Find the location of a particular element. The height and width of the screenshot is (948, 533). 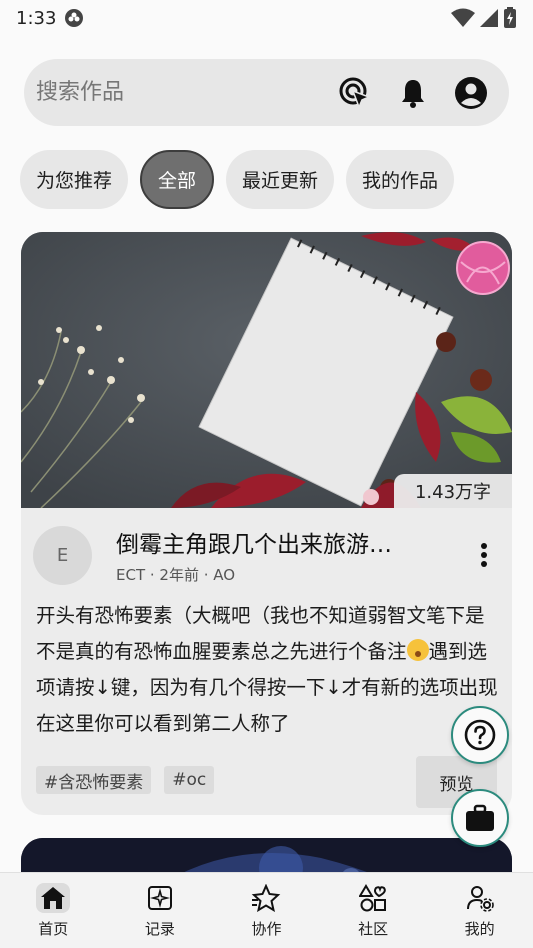

chip-recommended: 为您推荐 is located at coordinates (74, 179).